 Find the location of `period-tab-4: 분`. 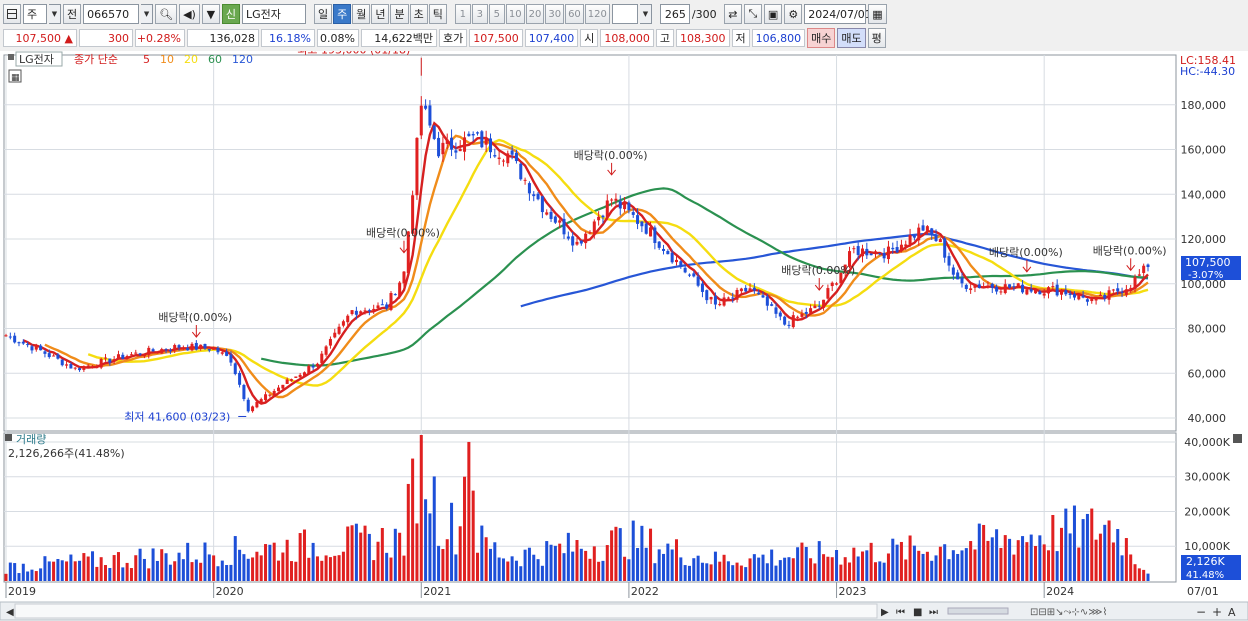

period-tab-4: 분 is located at coordinates (399, 14).